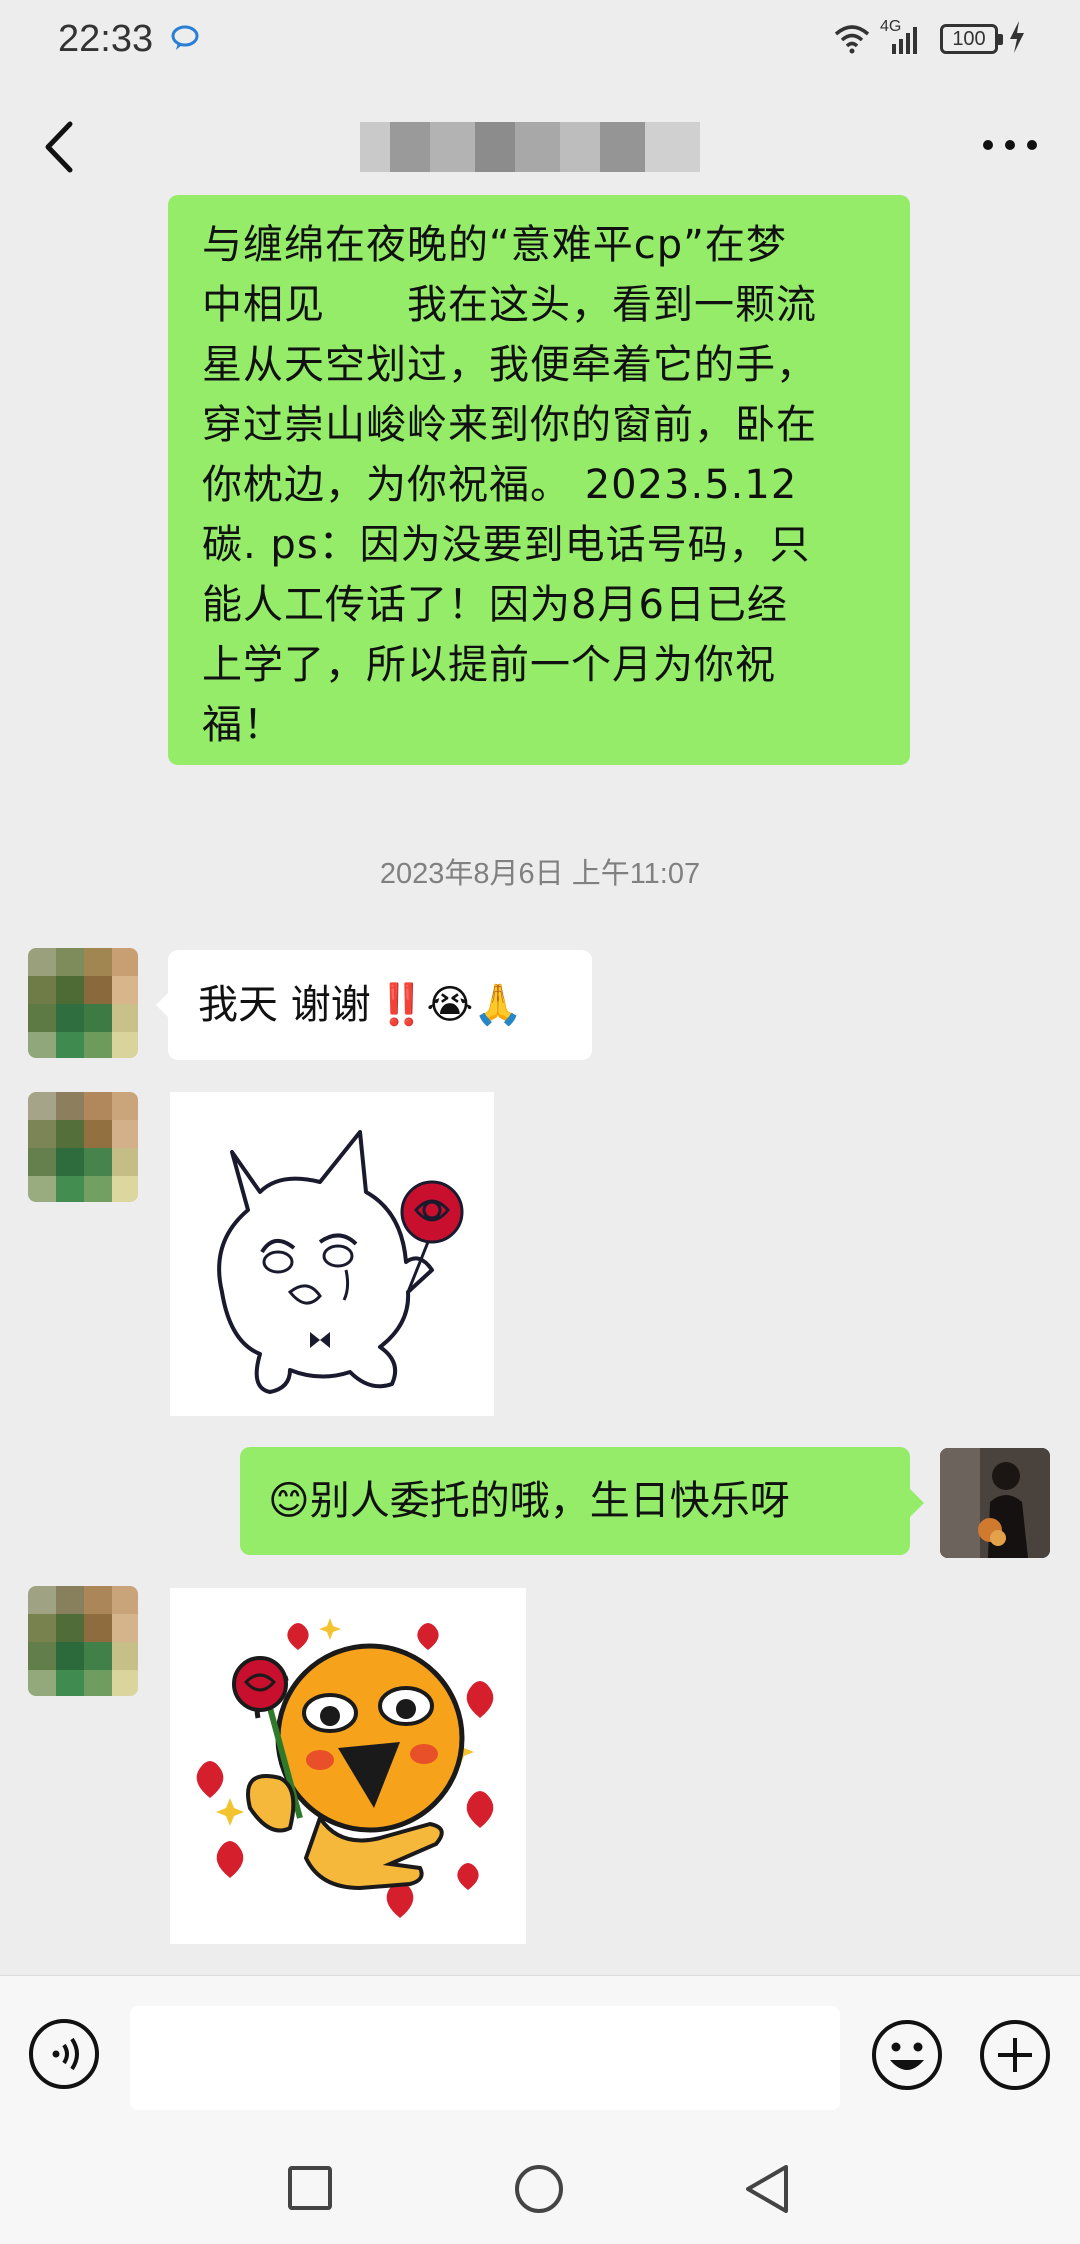 The width and height of the screenshot is (1080, 2244). What do you see at coordinates (1017, 37) in the screenshot?
I see `charging-bolt-icon` at bounding box center [1017, 37].